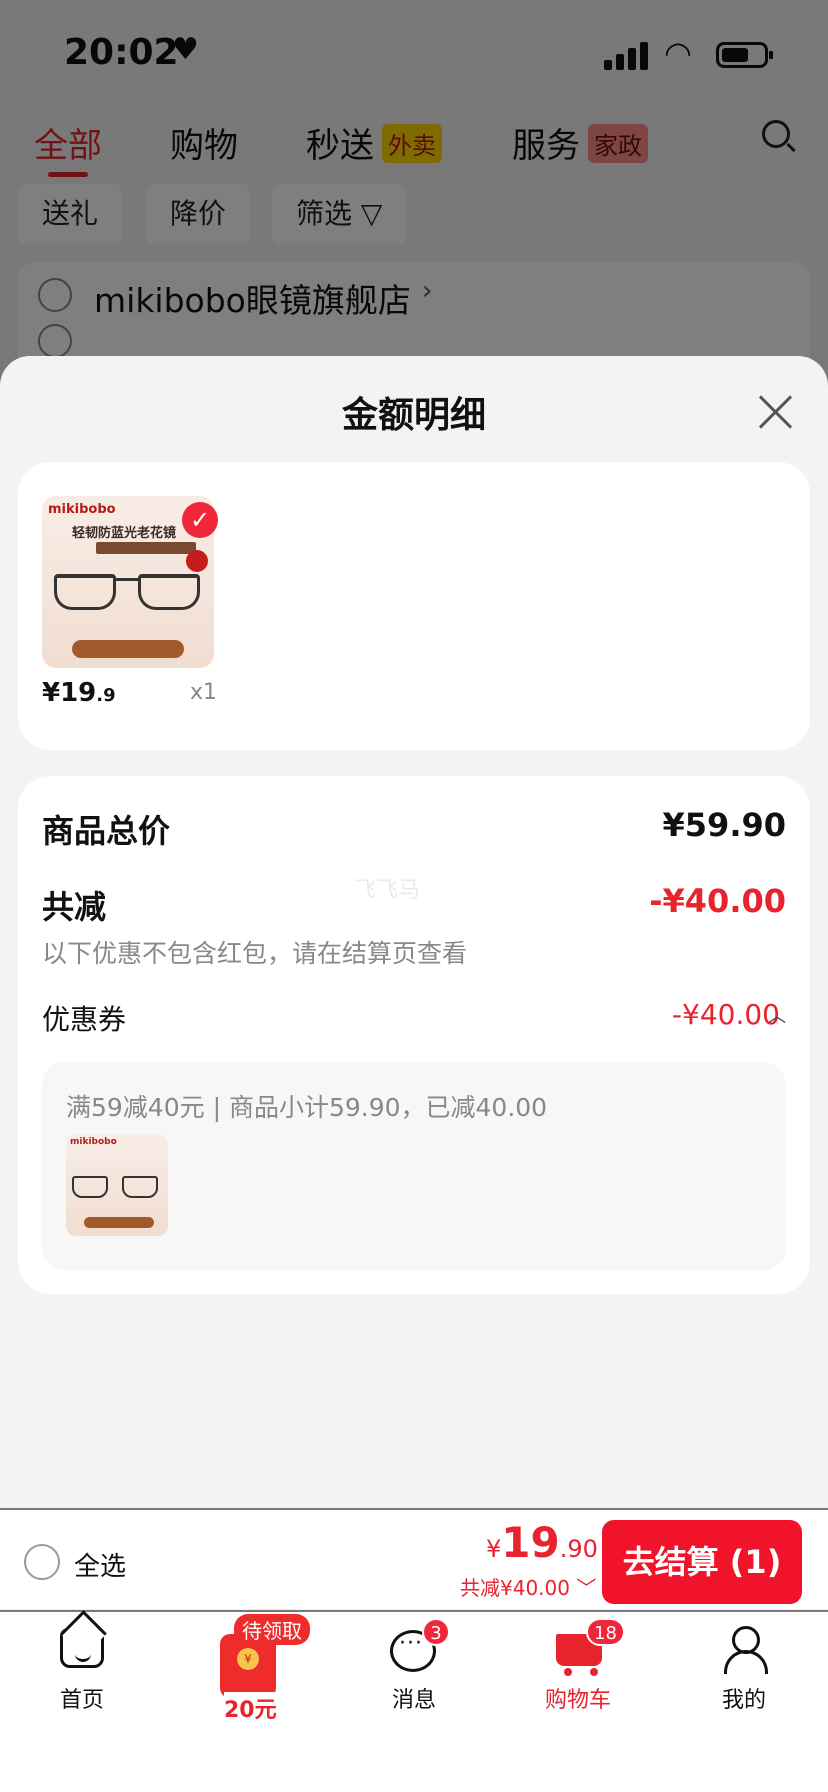 The height and width of the screenshot is (1792, 828). What do you see at coordinates (100, 1564) in the screenshot?
I see `select-all-label: 全选` at bounding box center [100, 1564].